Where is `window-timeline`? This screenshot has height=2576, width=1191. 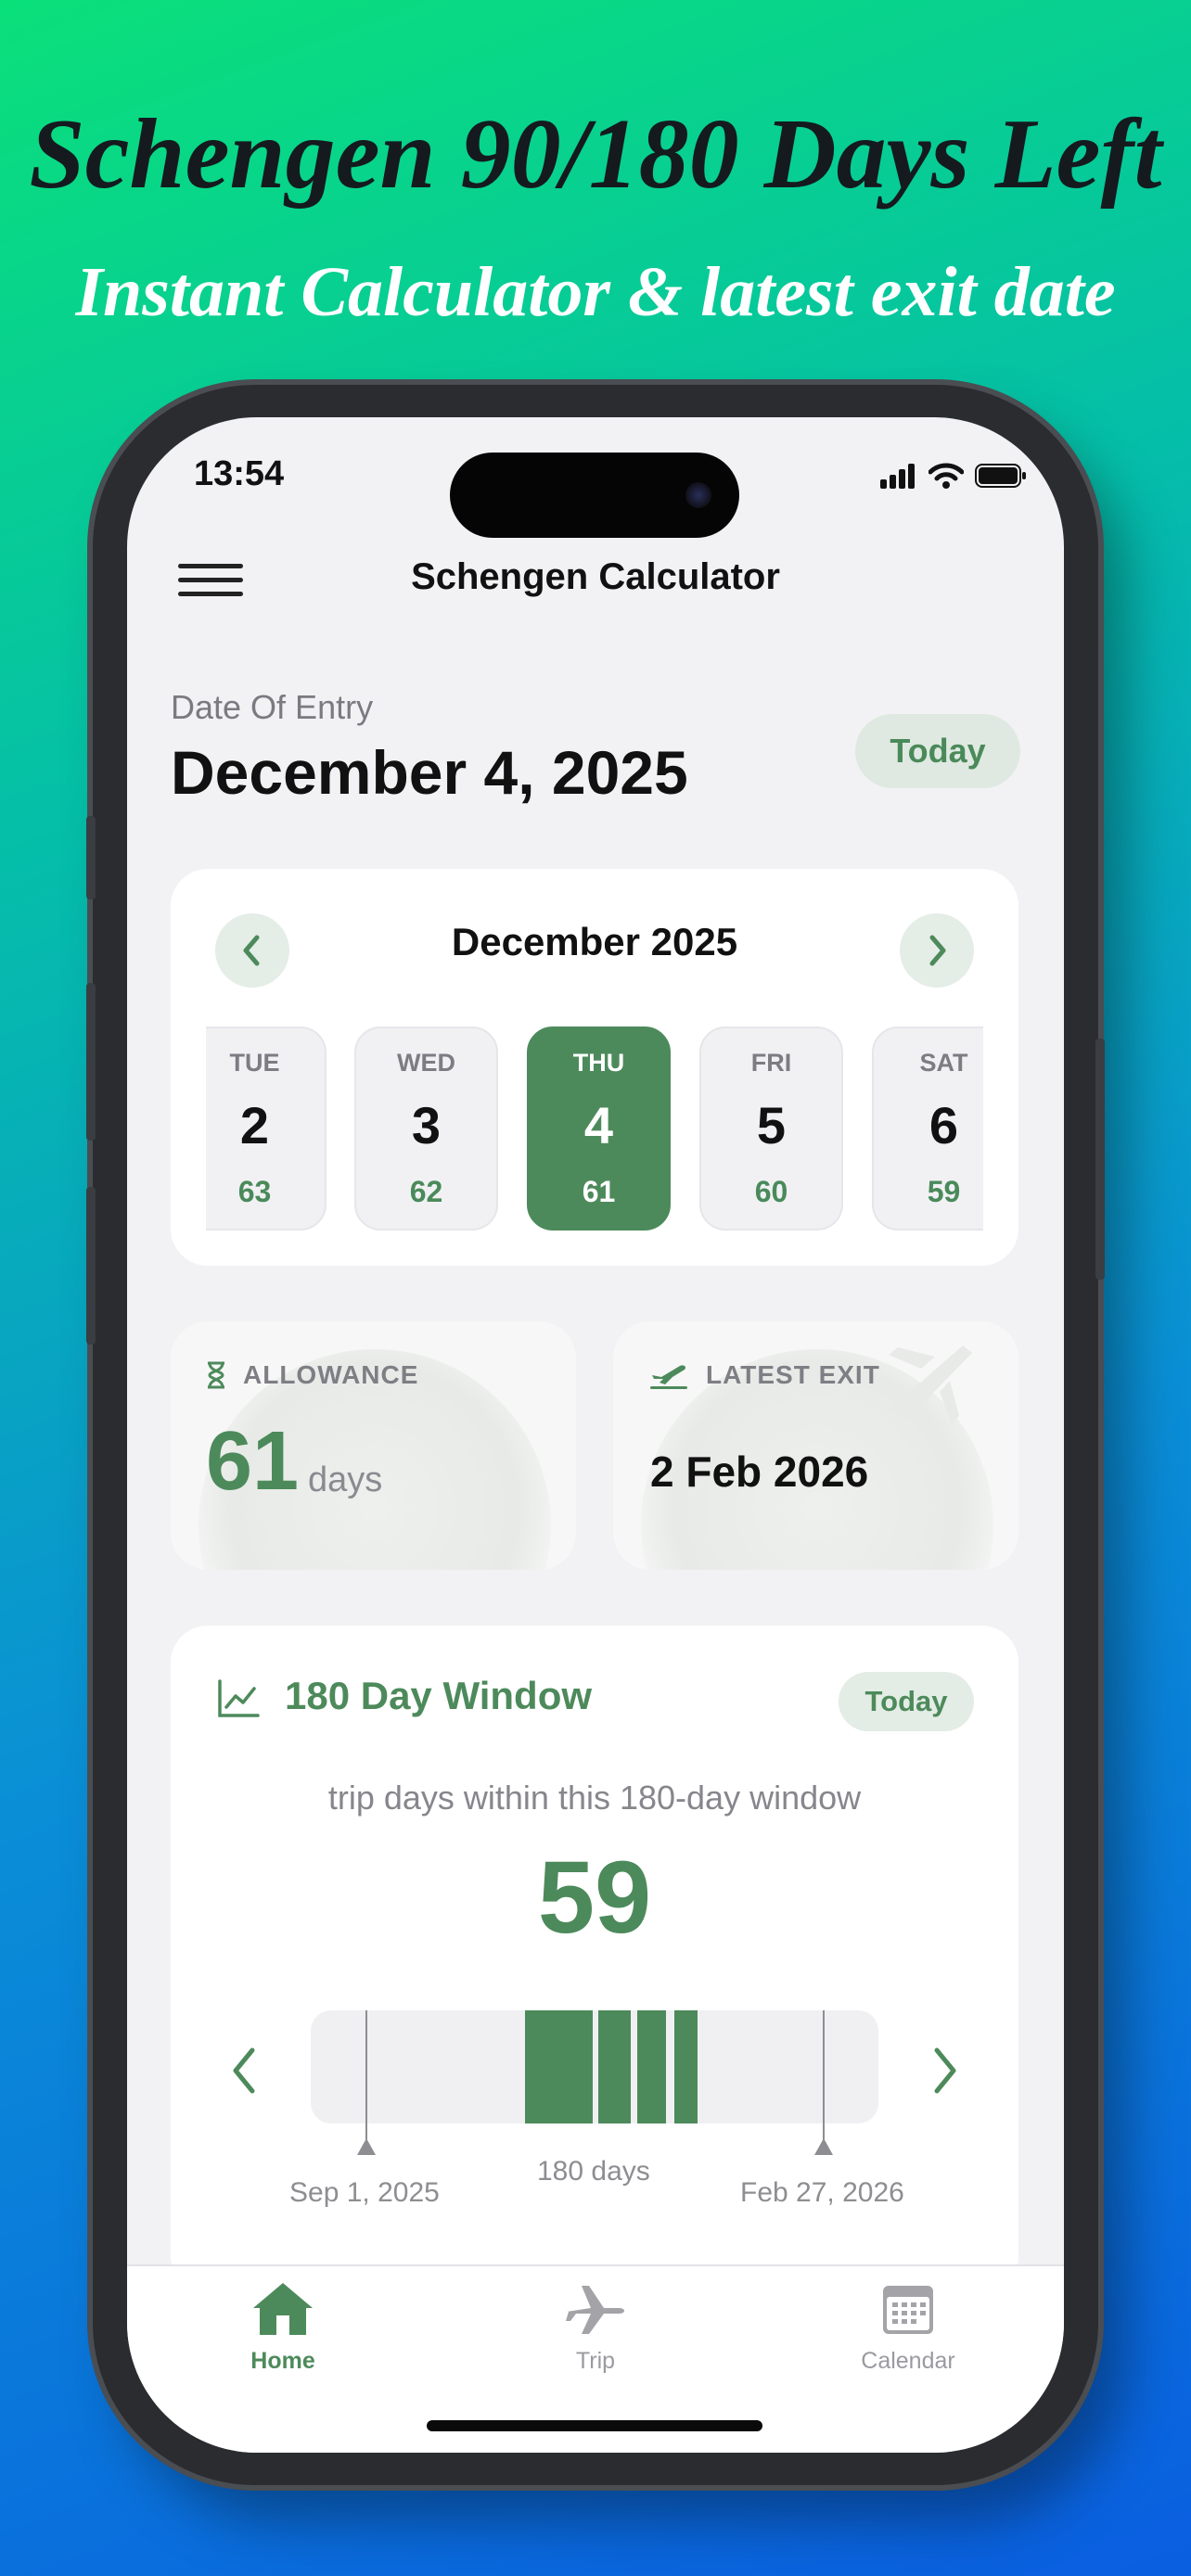 window-timeline is located at coordinates (594, 2066).